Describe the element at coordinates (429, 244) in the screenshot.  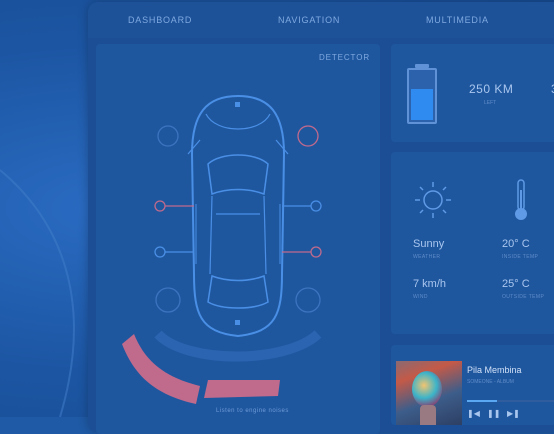
I see `weather-condition: Sunny` at that location.